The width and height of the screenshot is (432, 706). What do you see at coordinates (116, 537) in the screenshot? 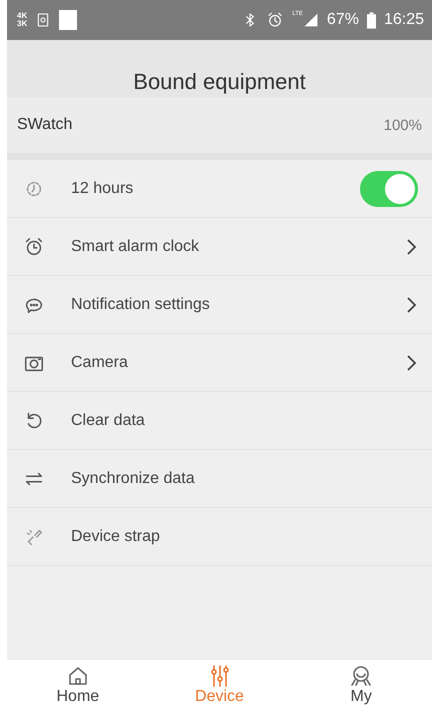
I see `setting-label: Device strap` at bounding box center [116, 537].